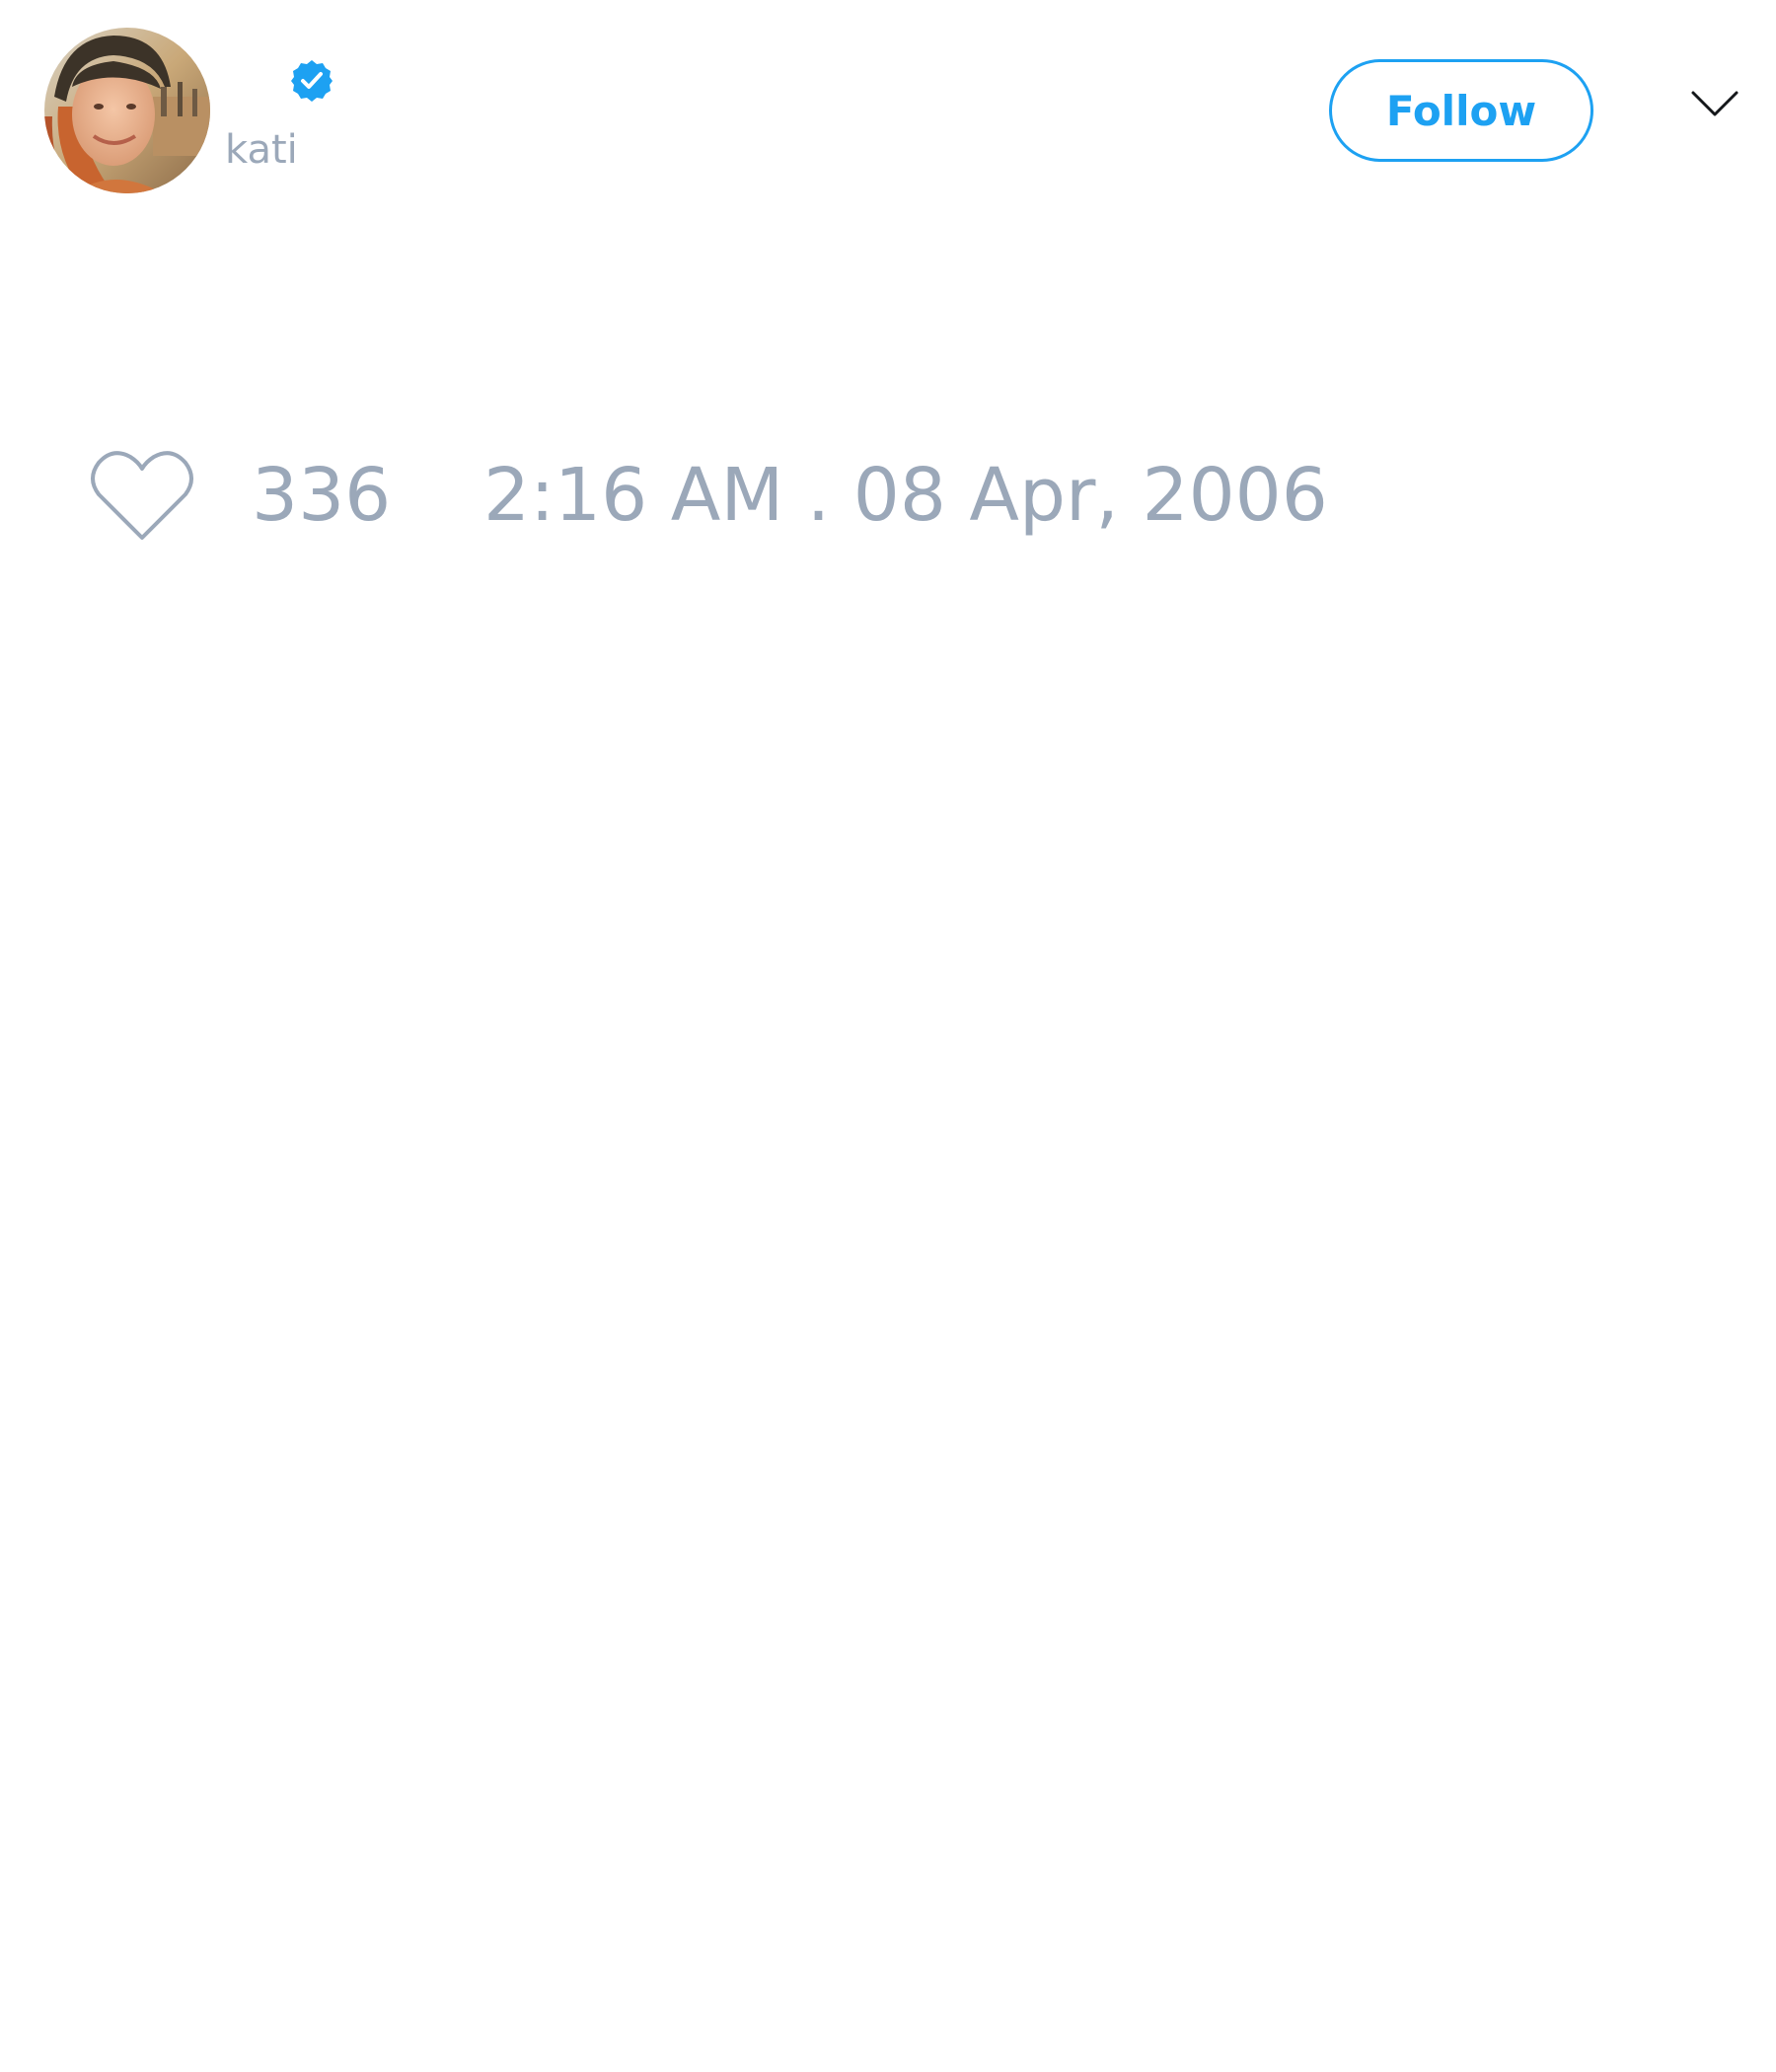 The image size is (1776, 2072). I want to click on like-count: 336, so click(322, 496).